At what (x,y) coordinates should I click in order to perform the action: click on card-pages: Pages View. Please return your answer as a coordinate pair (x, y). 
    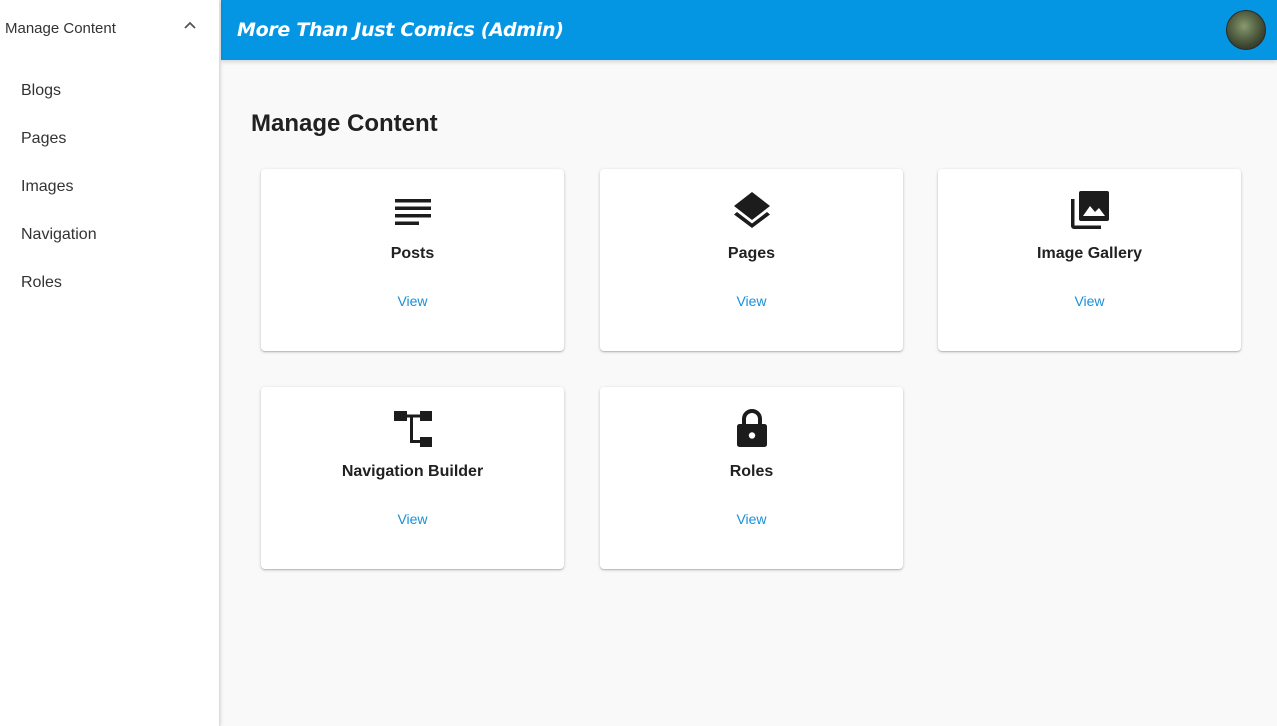
    Looking at the image, I should click on (751, 260).